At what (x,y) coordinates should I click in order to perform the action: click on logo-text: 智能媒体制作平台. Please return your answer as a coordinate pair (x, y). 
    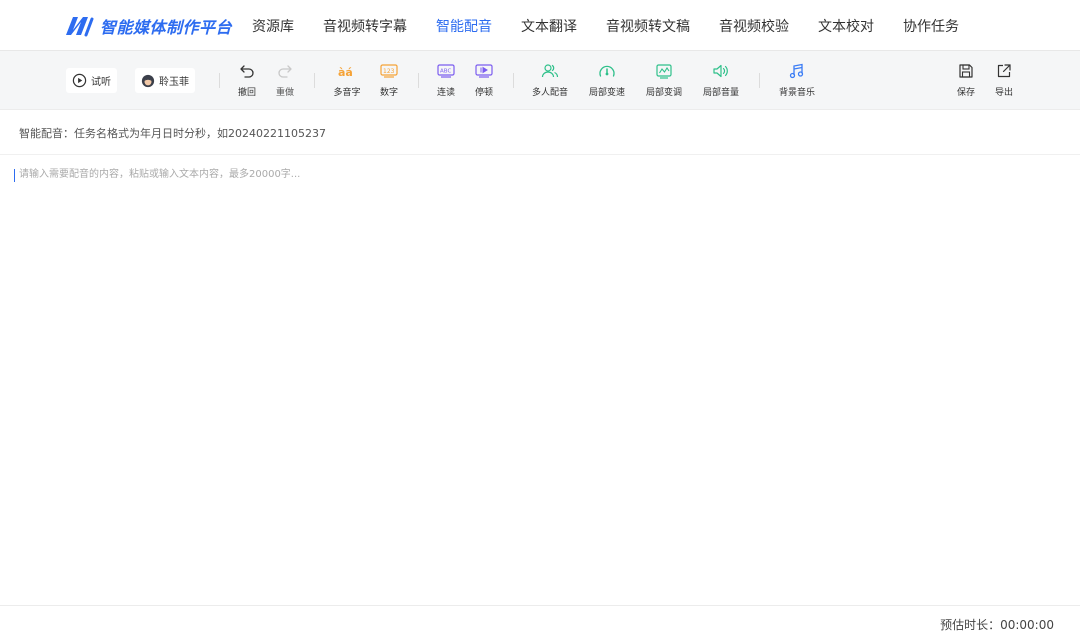
    Looking at the image, I should click on (166, 27).